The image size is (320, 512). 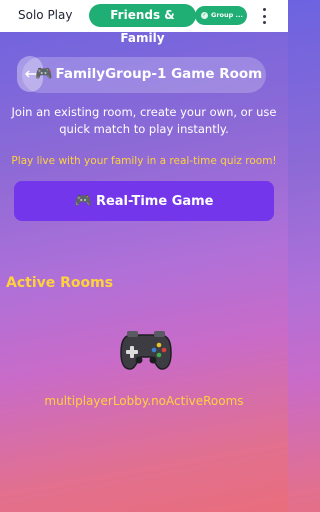 What do you see at coordinates (45, 15) in the screenshot?
I see `tab-solo-play: Solo Play` at bounding box center [45, 15].